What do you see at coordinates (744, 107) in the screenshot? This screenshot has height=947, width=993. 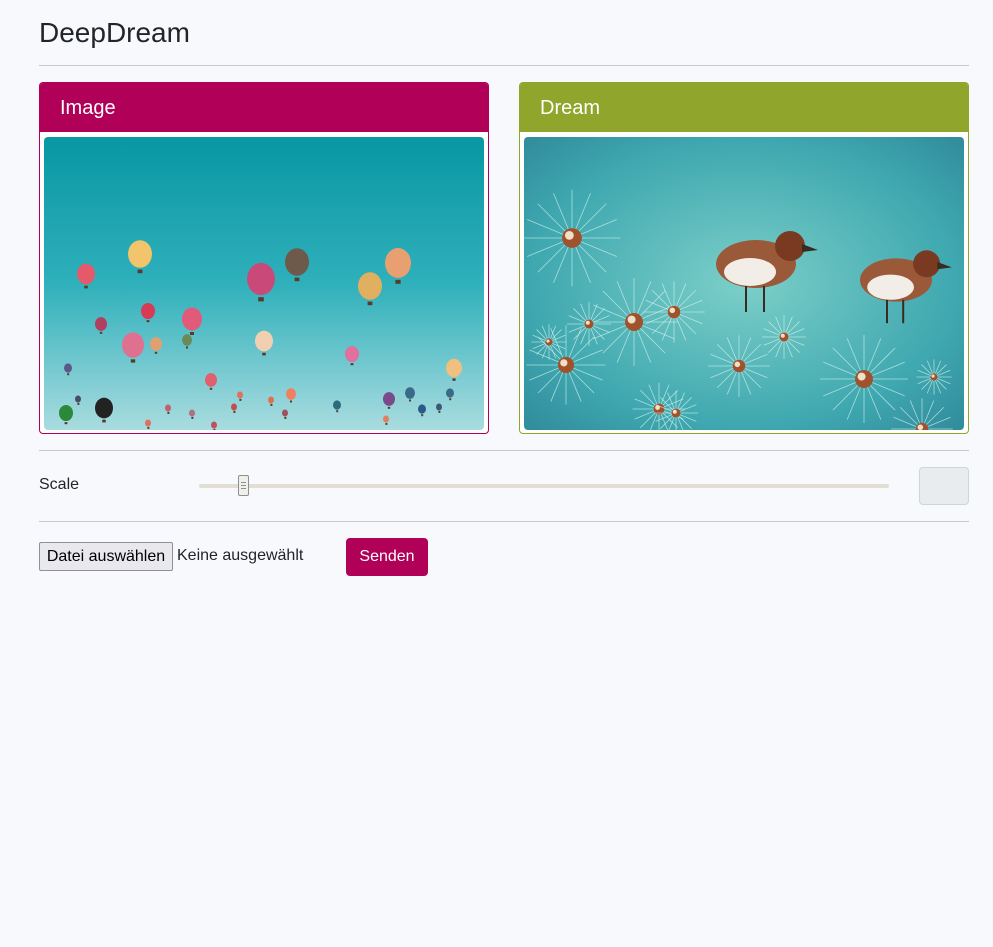 I see `dream-card-header: Dream` at bounding box center [744, 107].